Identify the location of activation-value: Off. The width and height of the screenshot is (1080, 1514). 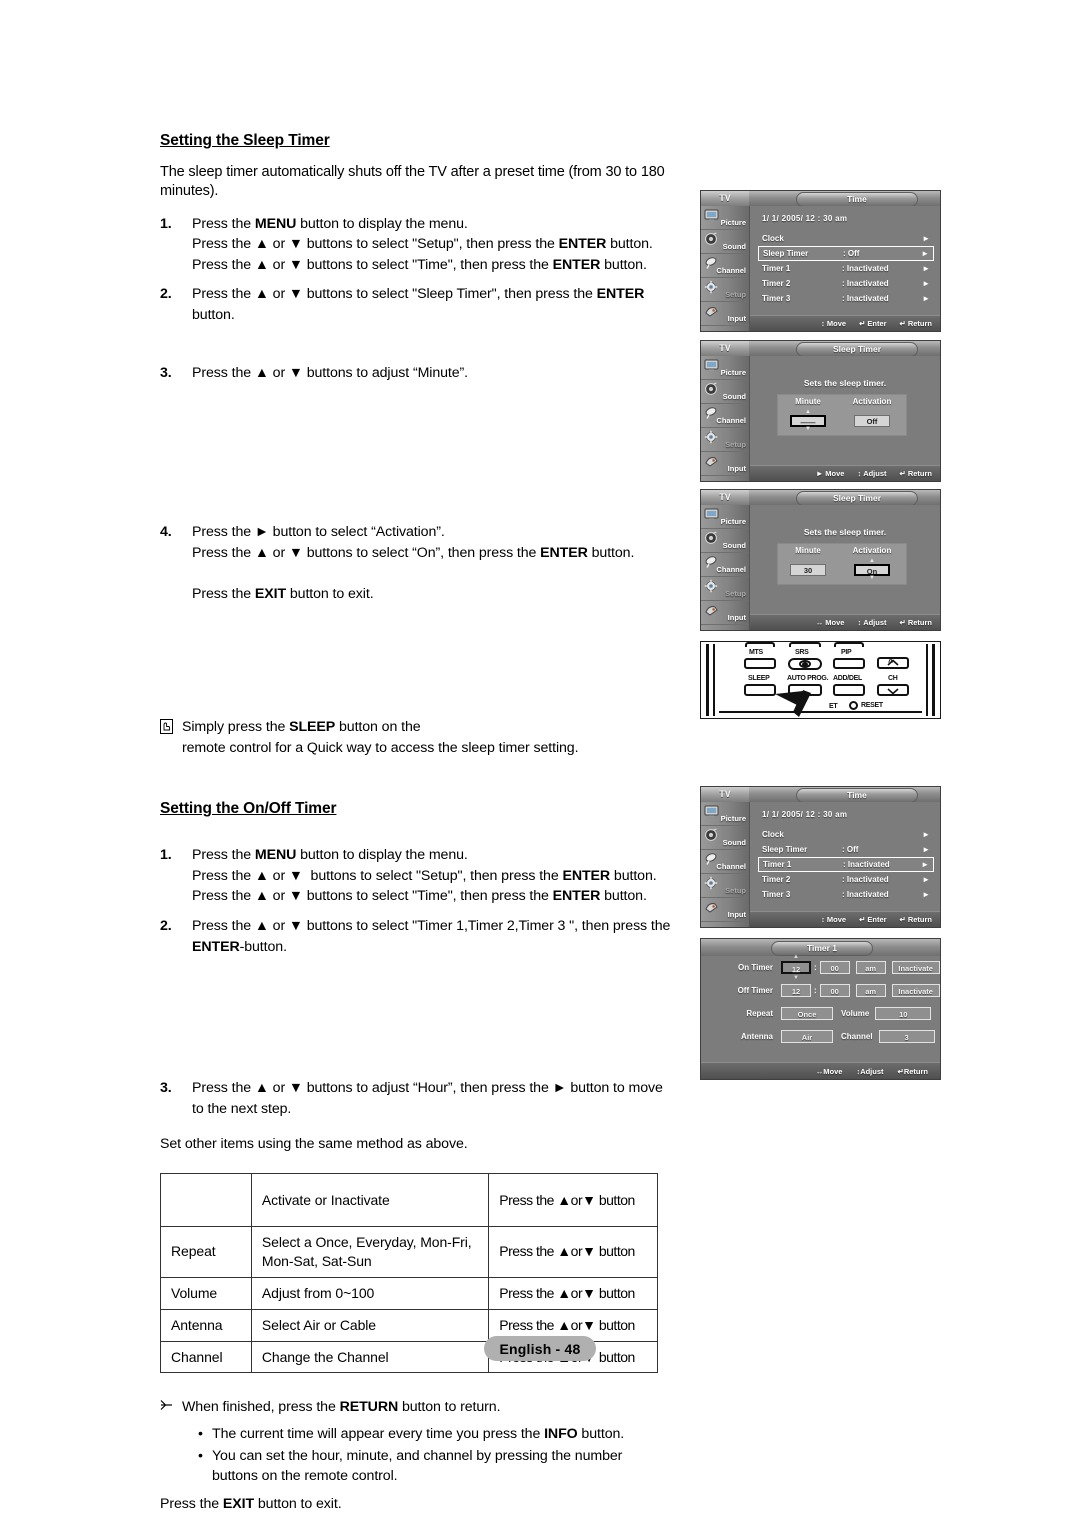
(872, 421).